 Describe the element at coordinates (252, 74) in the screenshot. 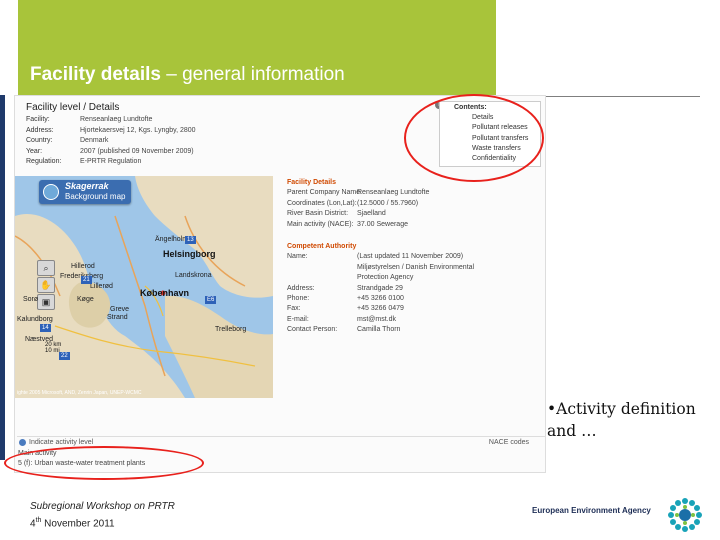

I see `title-rest: – general information` at that location.